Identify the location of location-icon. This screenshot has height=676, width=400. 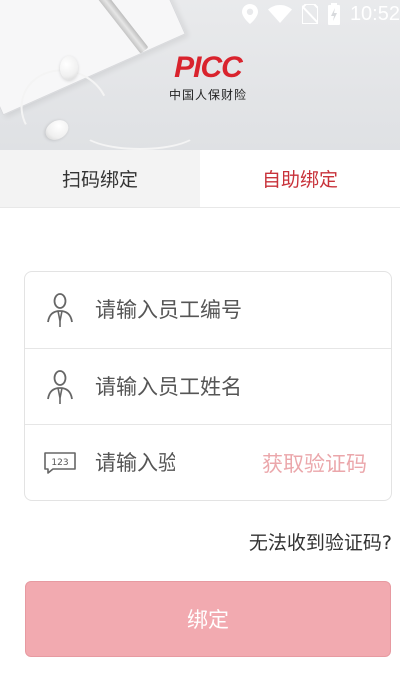
(249, 14).